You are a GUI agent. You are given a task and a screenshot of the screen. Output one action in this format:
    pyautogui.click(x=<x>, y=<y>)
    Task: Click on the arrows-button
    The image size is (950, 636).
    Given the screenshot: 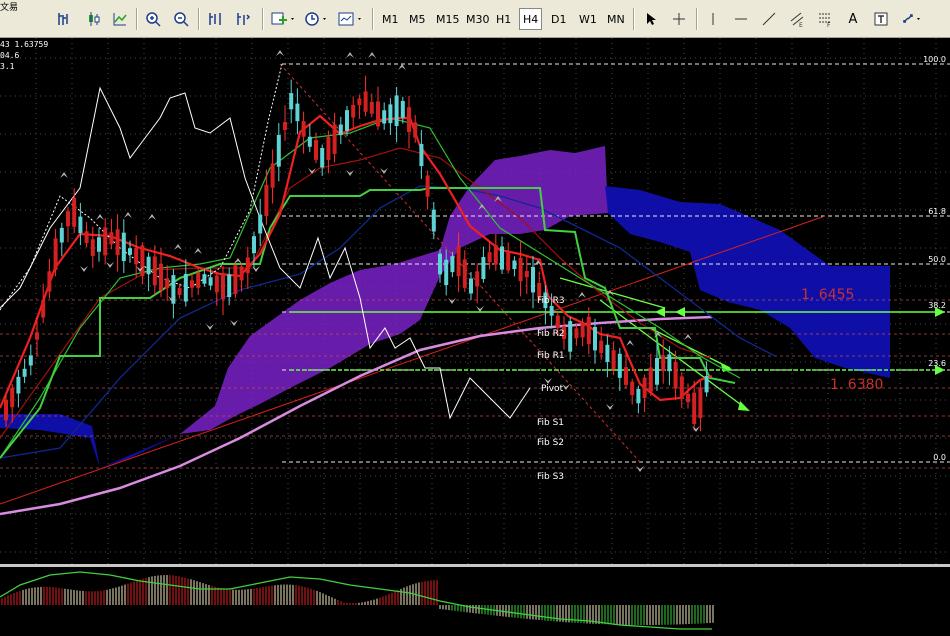 What is the action you would take?
    pyautogui.click(x=913, y=19)
    